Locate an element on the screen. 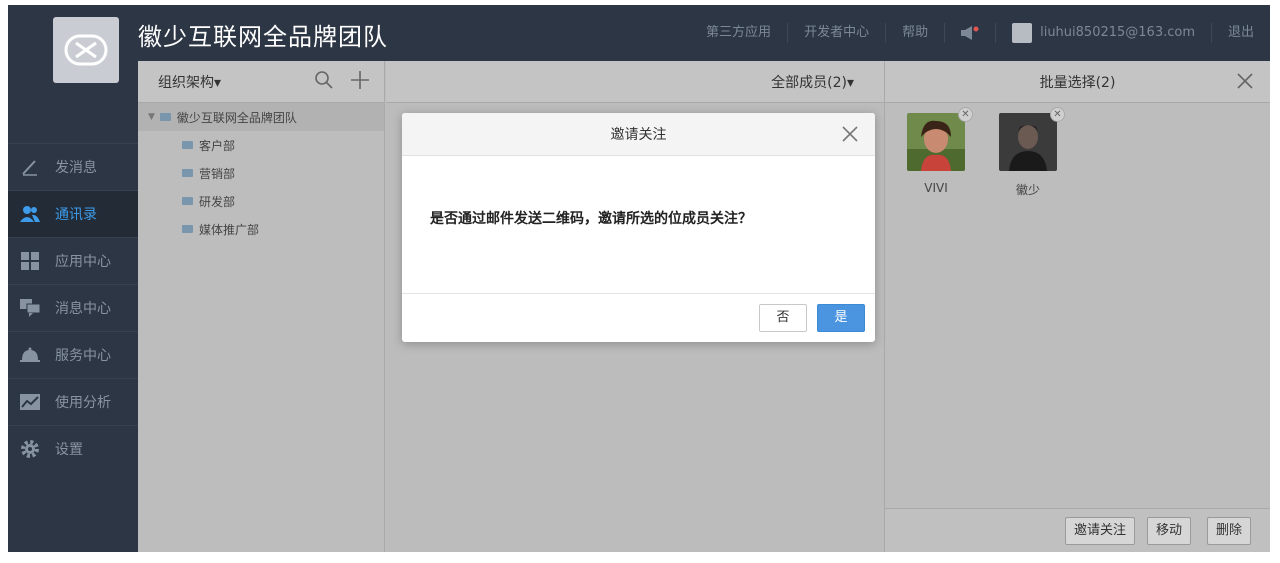 The image size is (1280, 563). nav-developer-center: 开发者中心 is located at coordinates (836, 33).